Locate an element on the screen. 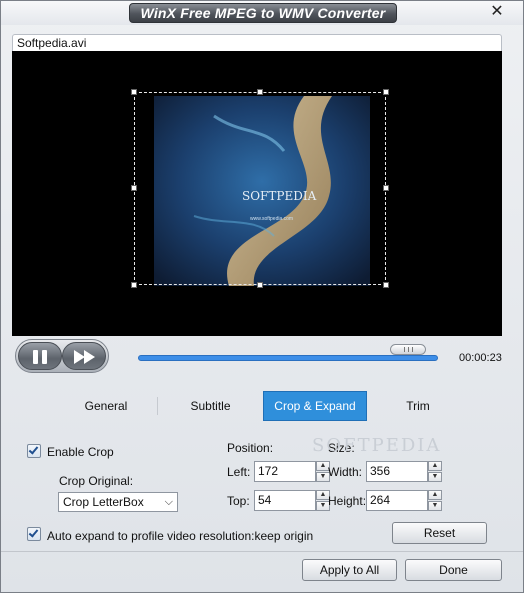  tab-general: General is located at coordinates (106, 406).